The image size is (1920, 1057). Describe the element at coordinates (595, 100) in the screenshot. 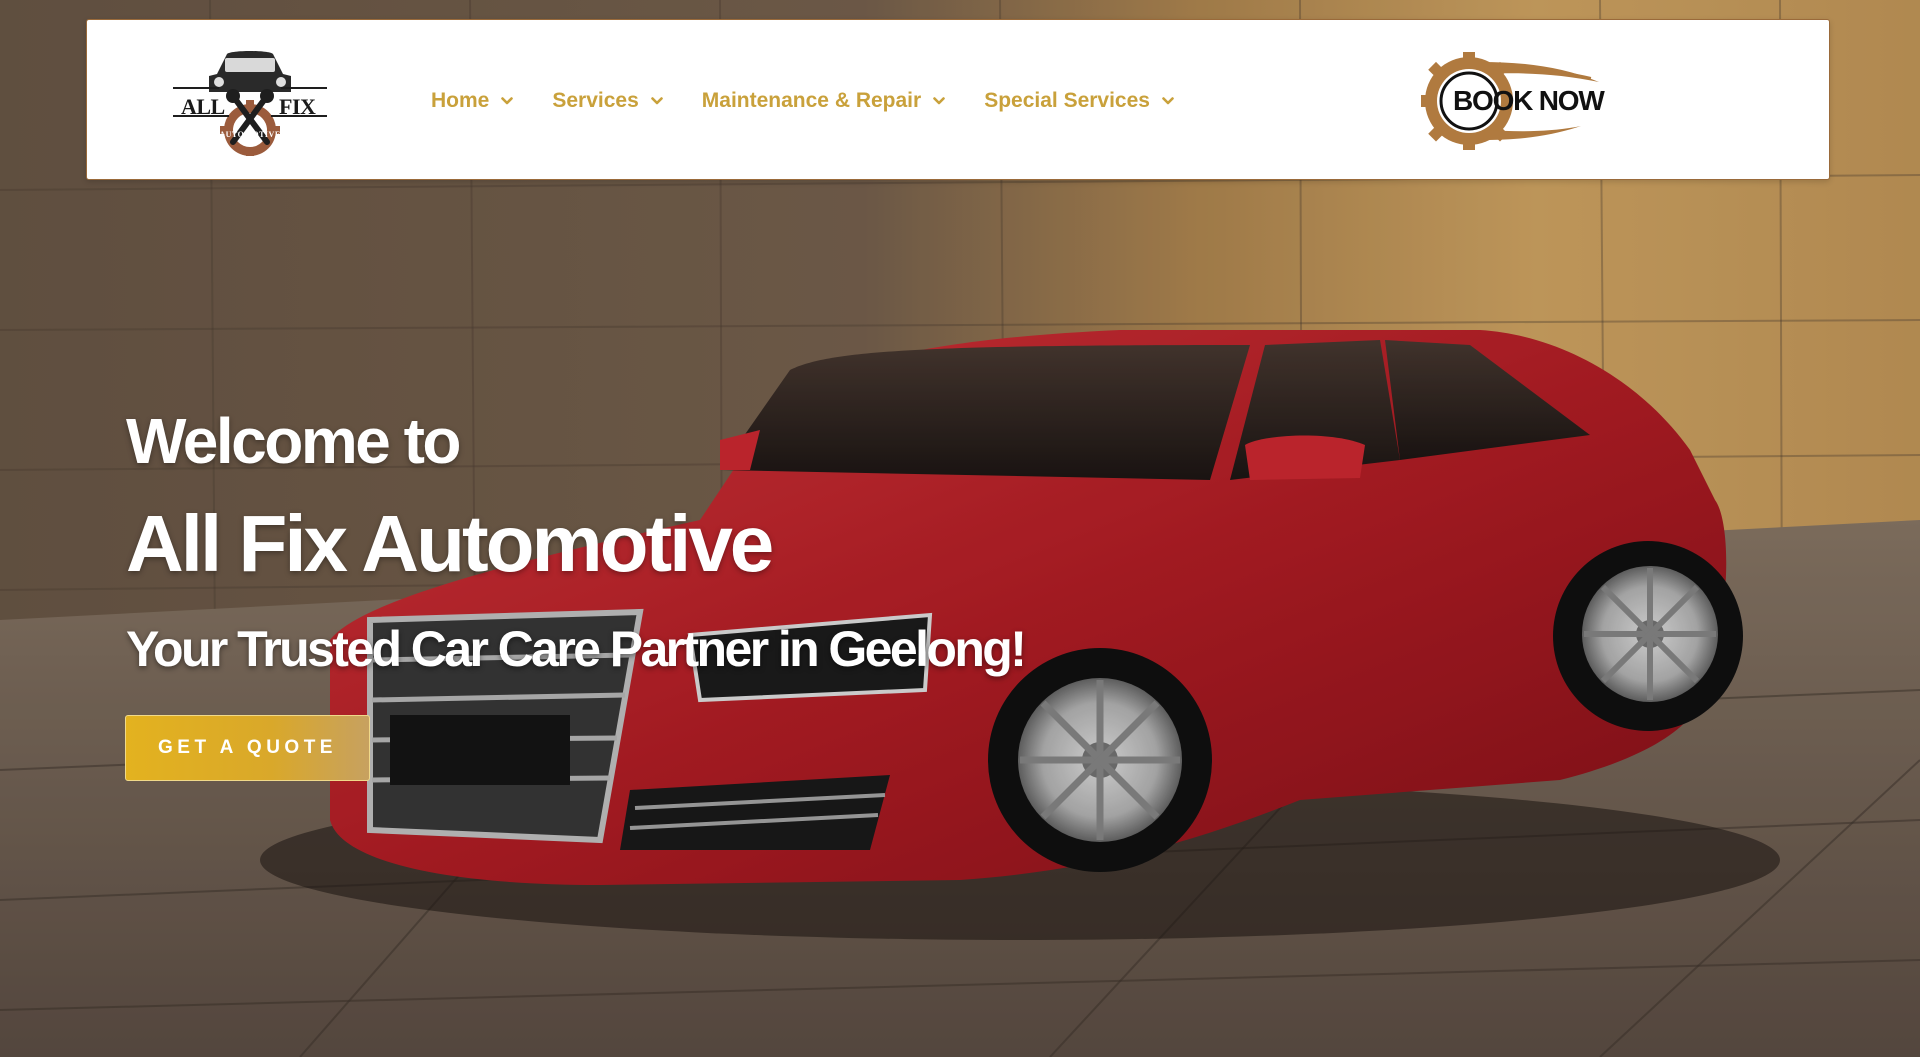

I see `nav-item-label: Services` at that location.